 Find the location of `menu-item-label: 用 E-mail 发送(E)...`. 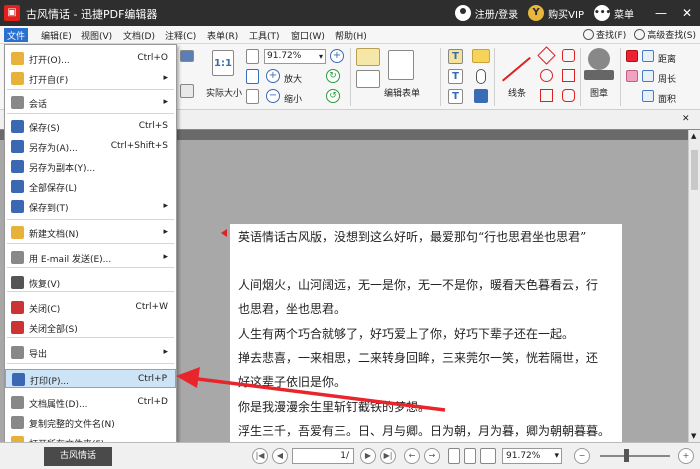

menu-item-label: 用 E-mail 发送(E)... is located at coordinates (70, 260).